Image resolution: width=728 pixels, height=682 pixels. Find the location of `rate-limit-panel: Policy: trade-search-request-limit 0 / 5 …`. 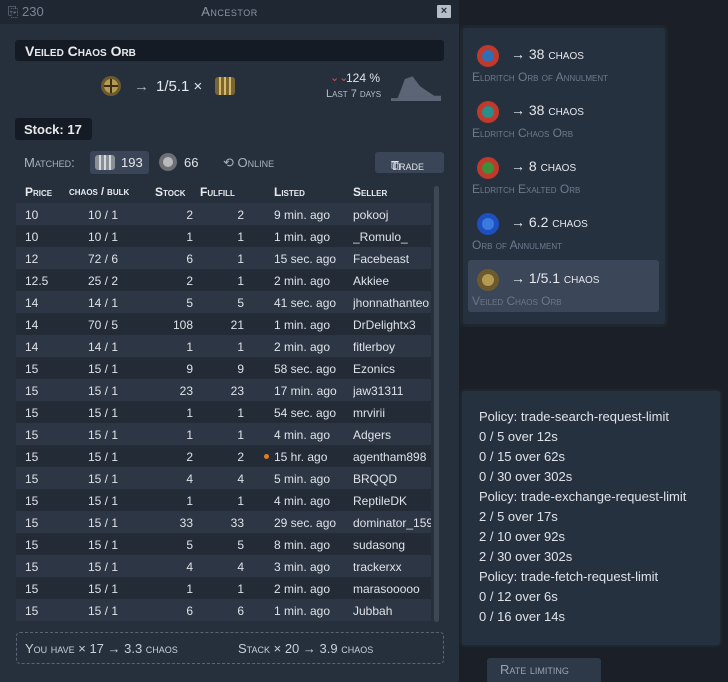

rate-limit-panel: Policy: trade-search-request-limit 0 / 5 … is located at coordinates (591, 518).